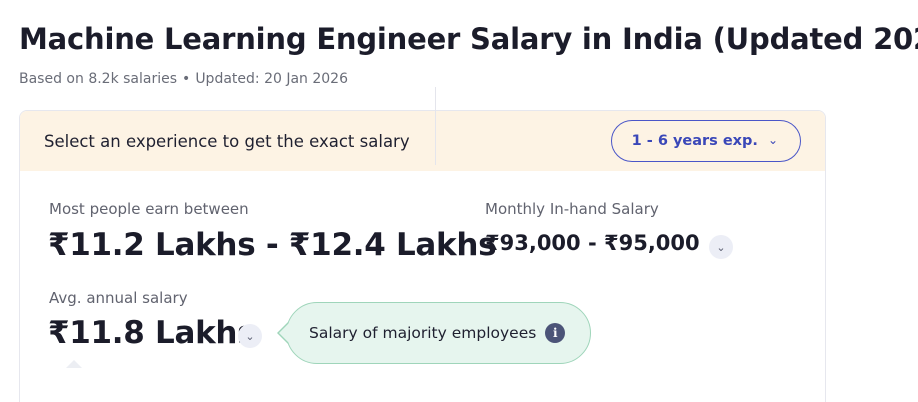 The width and height of the screenshot is (918, 402). What do you see at coordinates (423, 333) in the screenshot?
I see `tooltip-text: Salary of majority employees` at bounding box center [423, 333].